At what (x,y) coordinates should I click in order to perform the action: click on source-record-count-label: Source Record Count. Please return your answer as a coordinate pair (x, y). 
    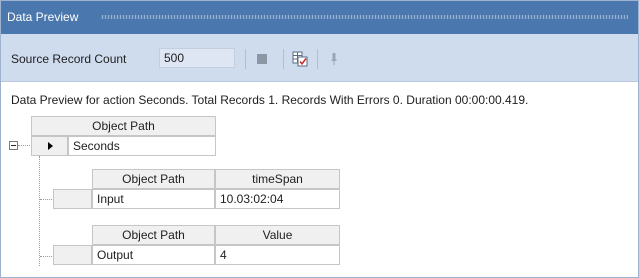
    Looking at the image, I should click on (69, 59).